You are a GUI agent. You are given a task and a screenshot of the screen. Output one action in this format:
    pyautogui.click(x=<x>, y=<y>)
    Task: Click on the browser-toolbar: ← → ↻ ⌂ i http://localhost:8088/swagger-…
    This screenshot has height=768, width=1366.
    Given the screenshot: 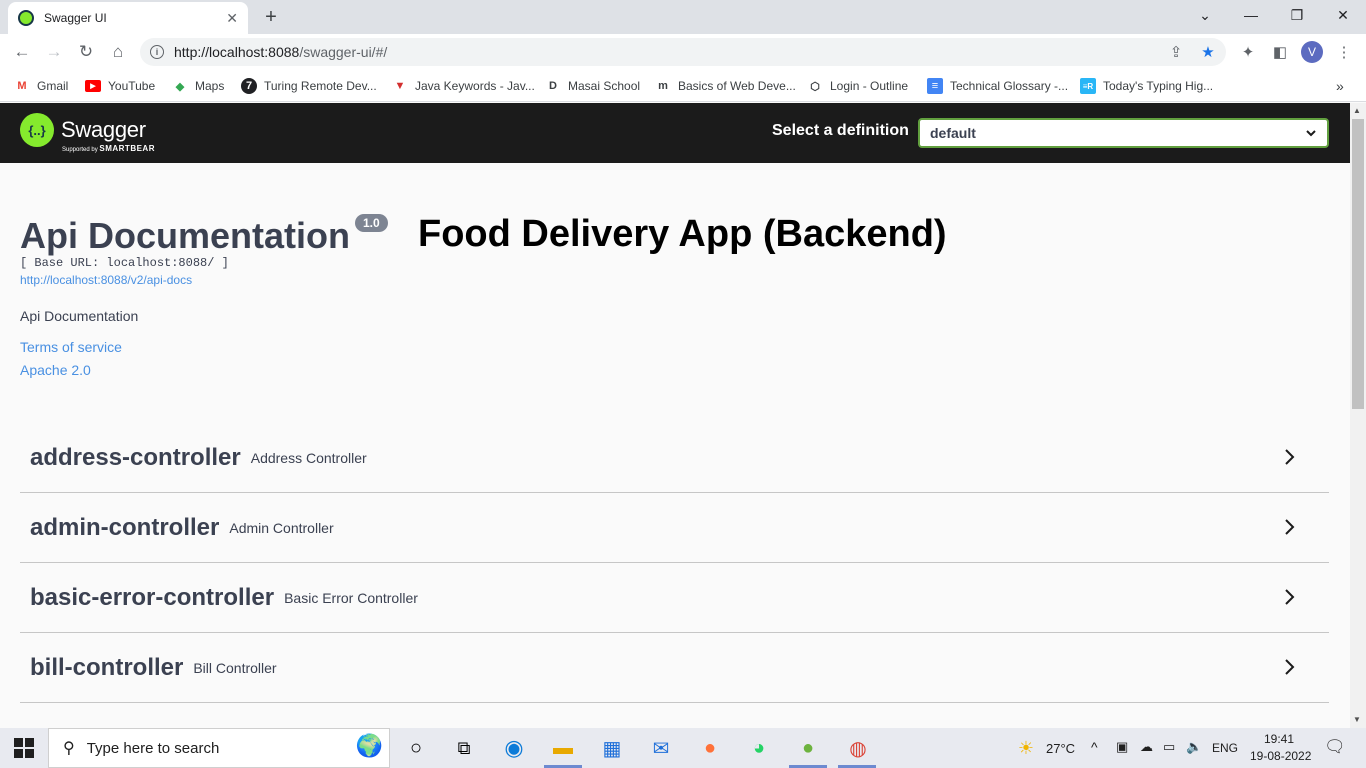 What is the action you would take?
    pyautogui.click(x=683, y=52)
    